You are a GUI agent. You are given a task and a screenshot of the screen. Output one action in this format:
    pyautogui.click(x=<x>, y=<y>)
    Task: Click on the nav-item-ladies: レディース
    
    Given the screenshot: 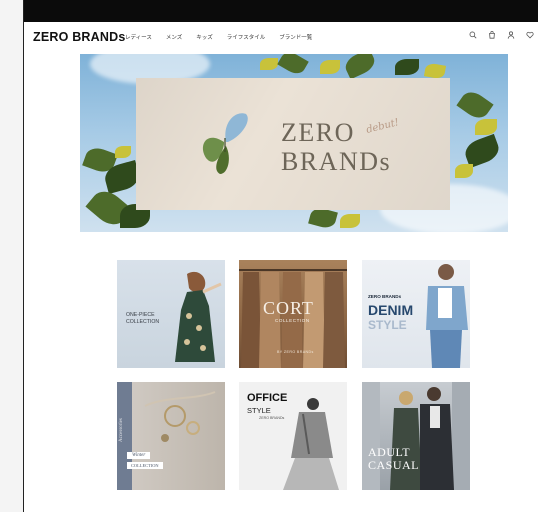 What is the action you would take?
    pyautogui.click(x=138, y=37)
    